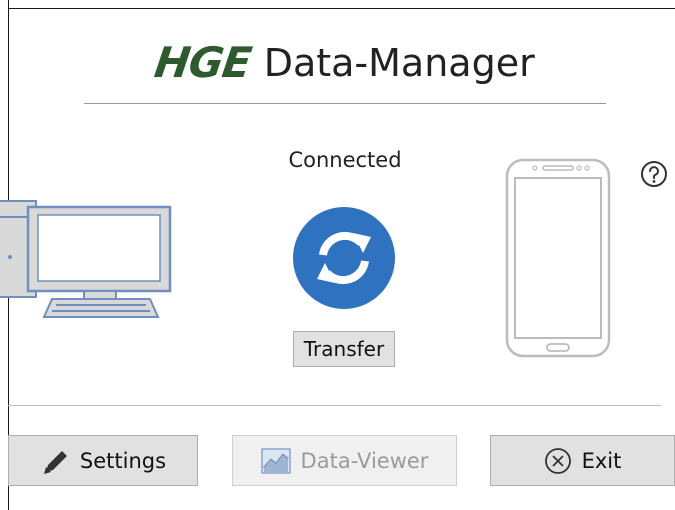 Image resolution: width=675 pixels, height=510 pixels. What do you see at coordinates (344, 258) in the screenshot?
I see `sync-icon` at bounding box center [344, 258].